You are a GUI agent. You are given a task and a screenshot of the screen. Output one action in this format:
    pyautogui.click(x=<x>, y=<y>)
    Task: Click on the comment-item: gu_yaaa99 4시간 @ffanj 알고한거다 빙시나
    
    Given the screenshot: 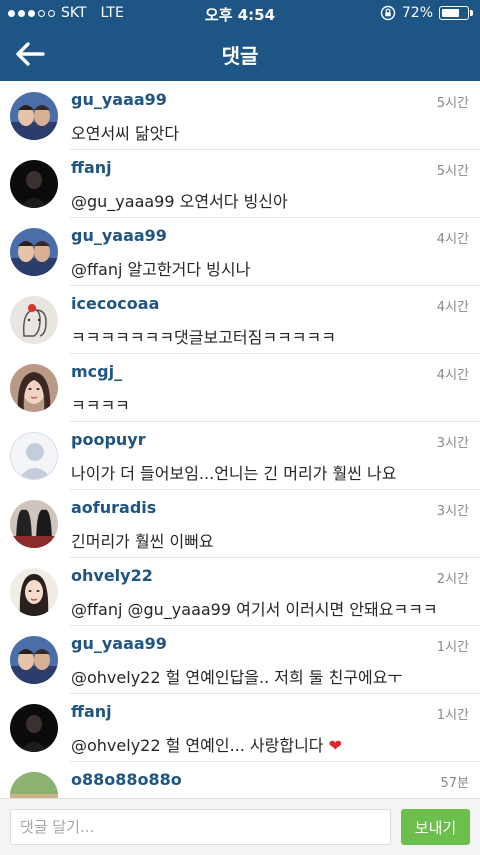 What is the action you would take?
    pyautogui.click(x=240, y=252)
    